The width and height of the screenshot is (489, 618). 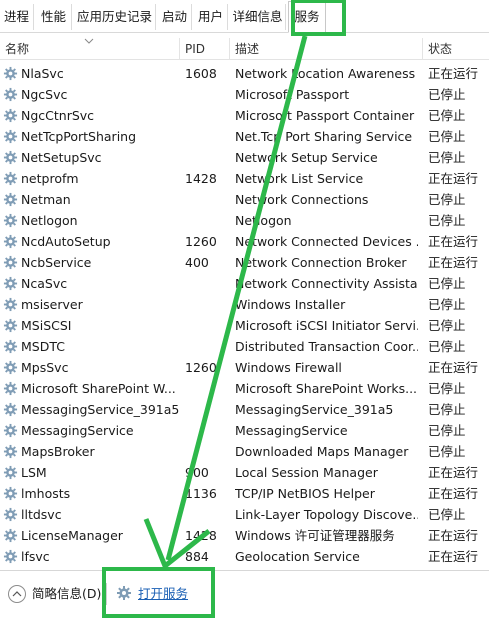 What do you see at coordinates (292, 94) in the screenshot?
I see `service-description: Microsoft Passport` at bounding box center [292, 94].